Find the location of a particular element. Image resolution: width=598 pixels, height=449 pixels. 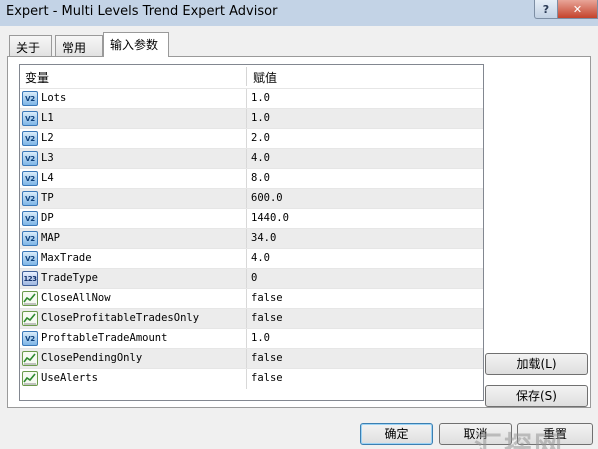

tab-about: 关于 is located at coordinates (30, 45).